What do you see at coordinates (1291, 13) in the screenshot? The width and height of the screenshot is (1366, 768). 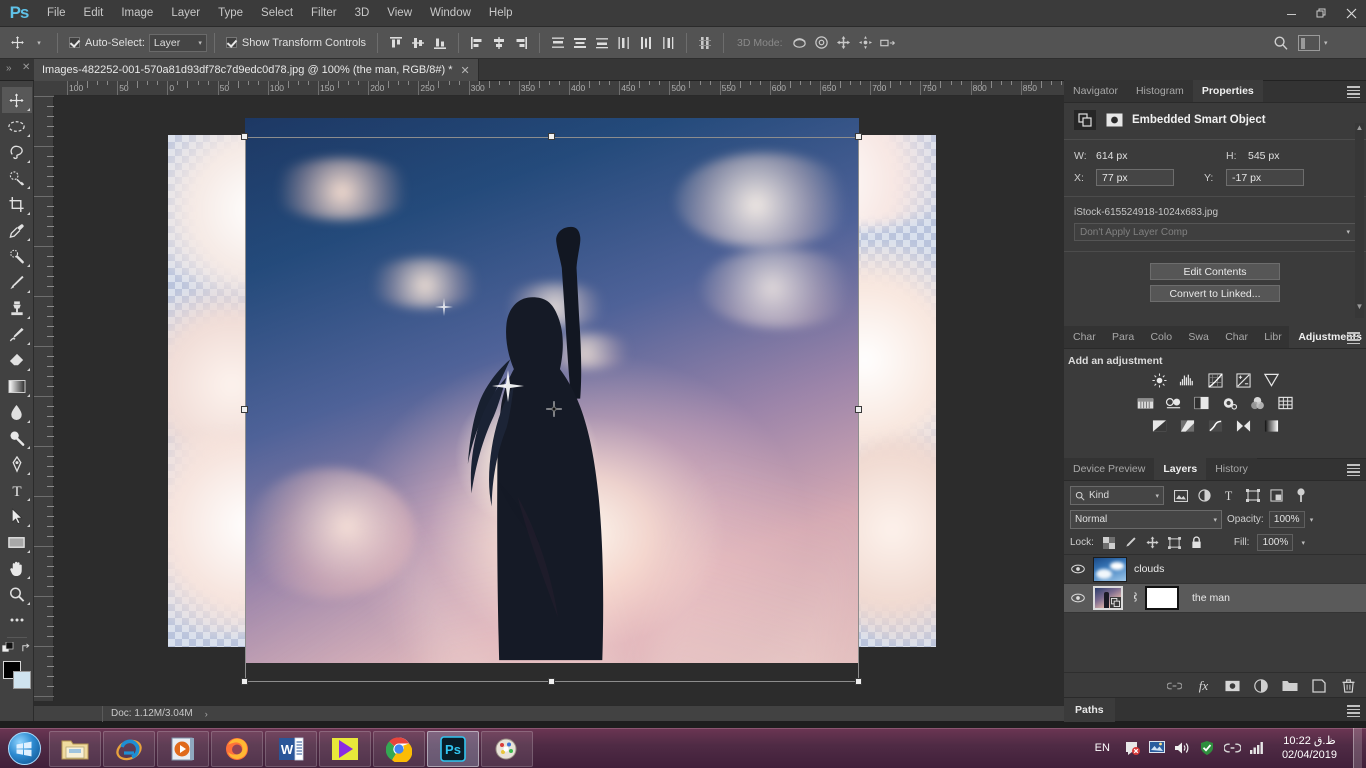 I see `minimize-button` at bounding box center [1291, 13].